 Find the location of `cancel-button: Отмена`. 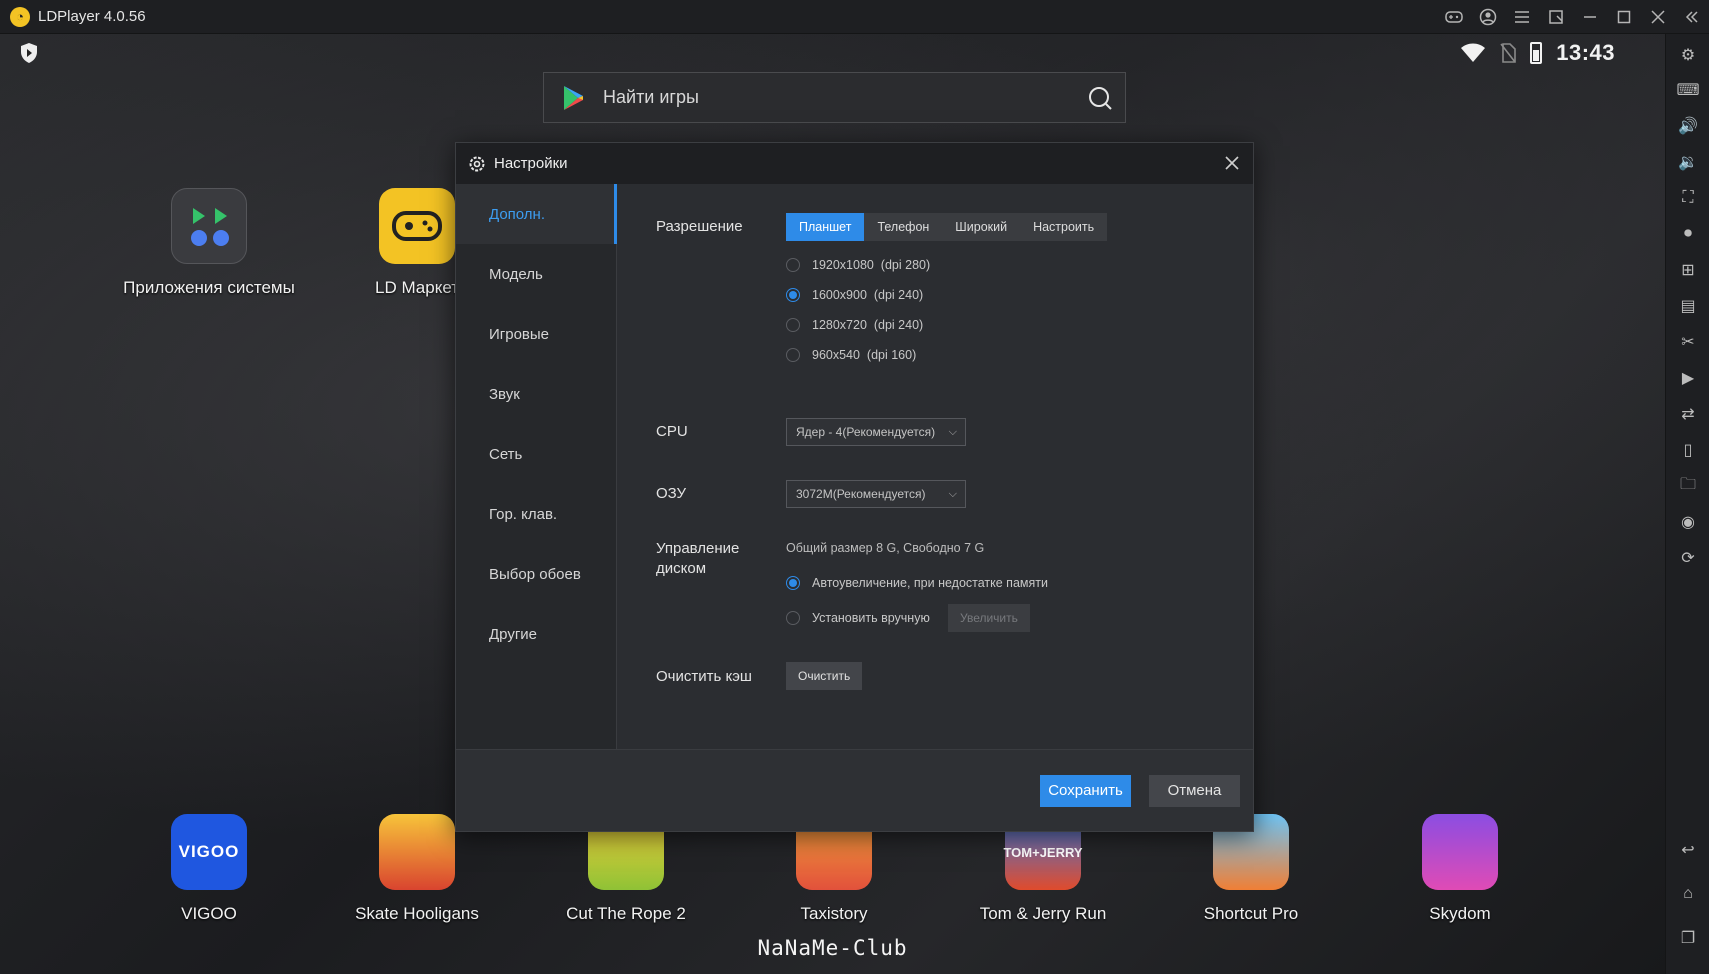

cancel-button: Отмена is located at coordinates (1194, 791).